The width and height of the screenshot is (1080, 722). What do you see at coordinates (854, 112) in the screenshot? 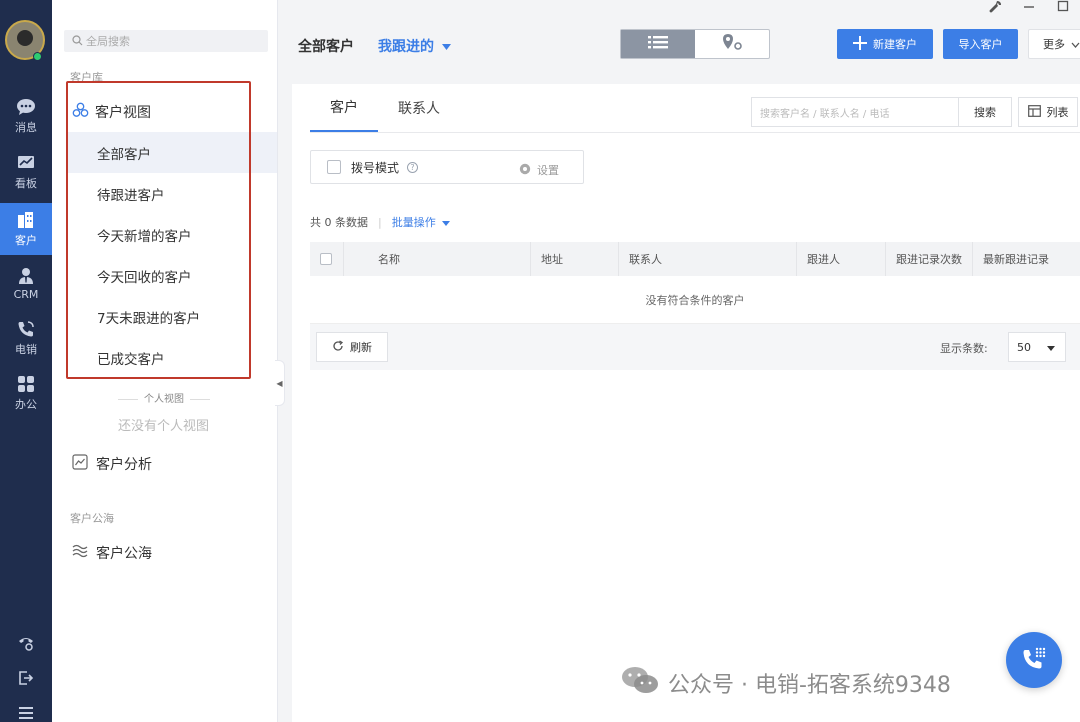
I see `customer-search-input: 搜索客户名 / 联系人名 / 电话` at bounding box center [854, 112].